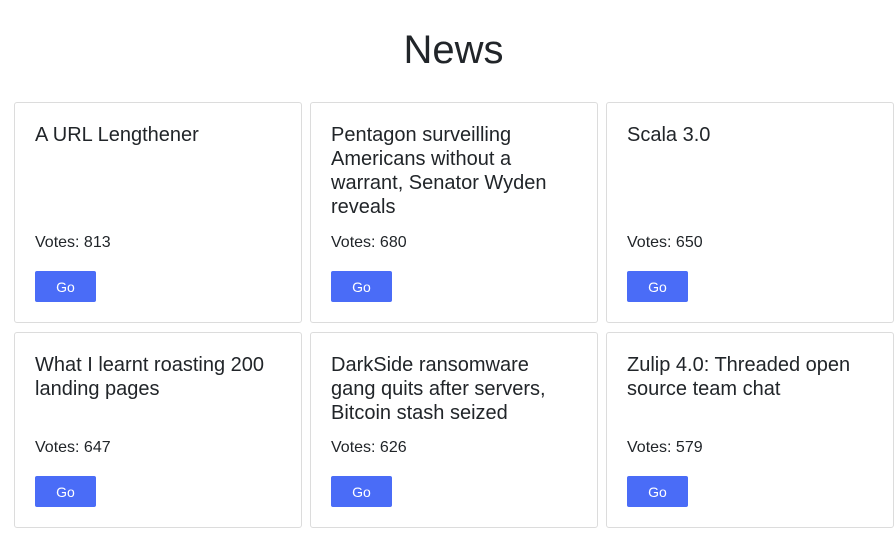 This screenshot has height=537, width=895. I want to click on news-card: A URL Lengthener Votes: 813 Go, so click(158, 212).